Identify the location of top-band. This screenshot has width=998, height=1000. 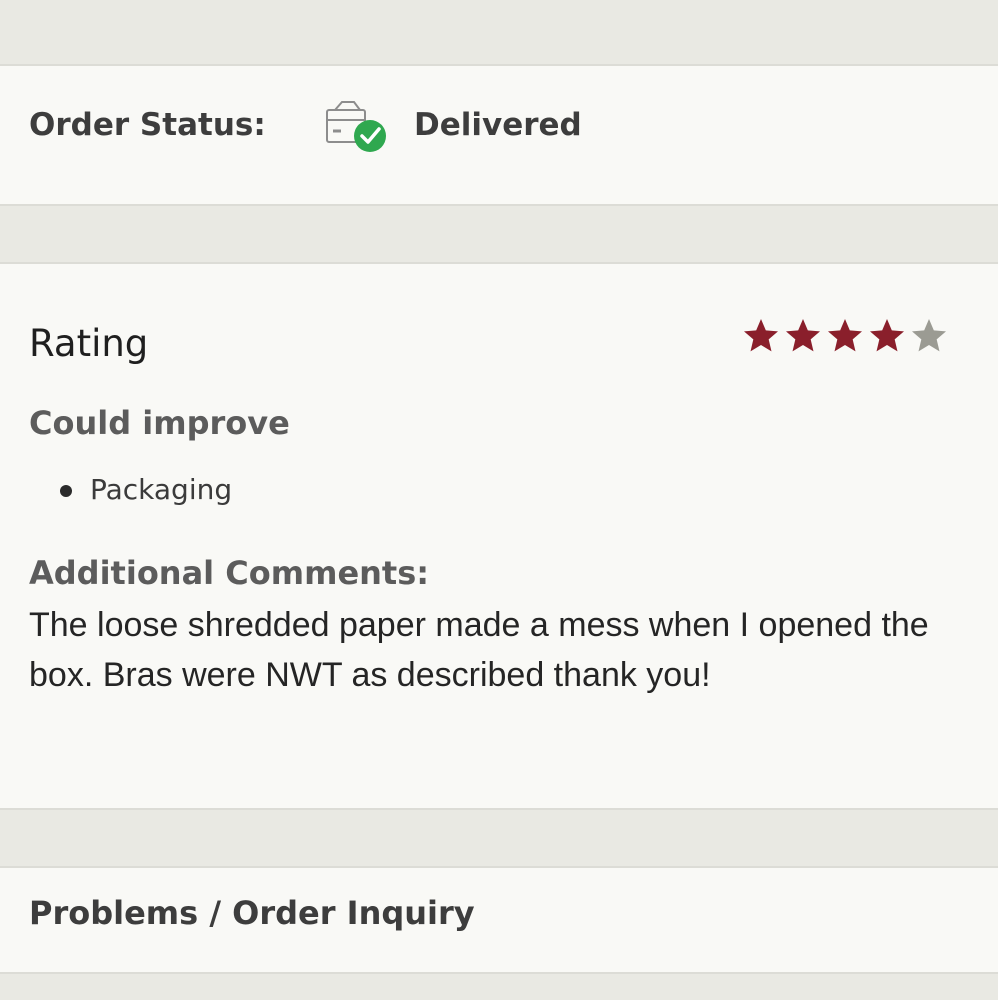
(499, 32).